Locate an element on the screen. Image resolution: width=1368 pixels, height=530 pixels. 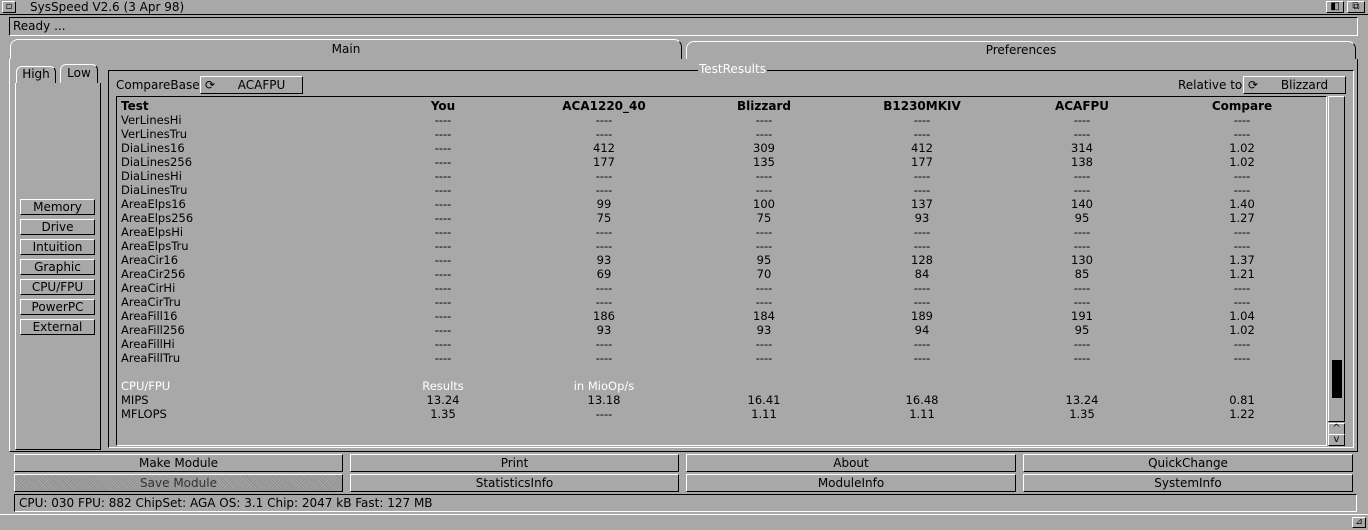
tab-high: High is located at coordinates (36, 74).